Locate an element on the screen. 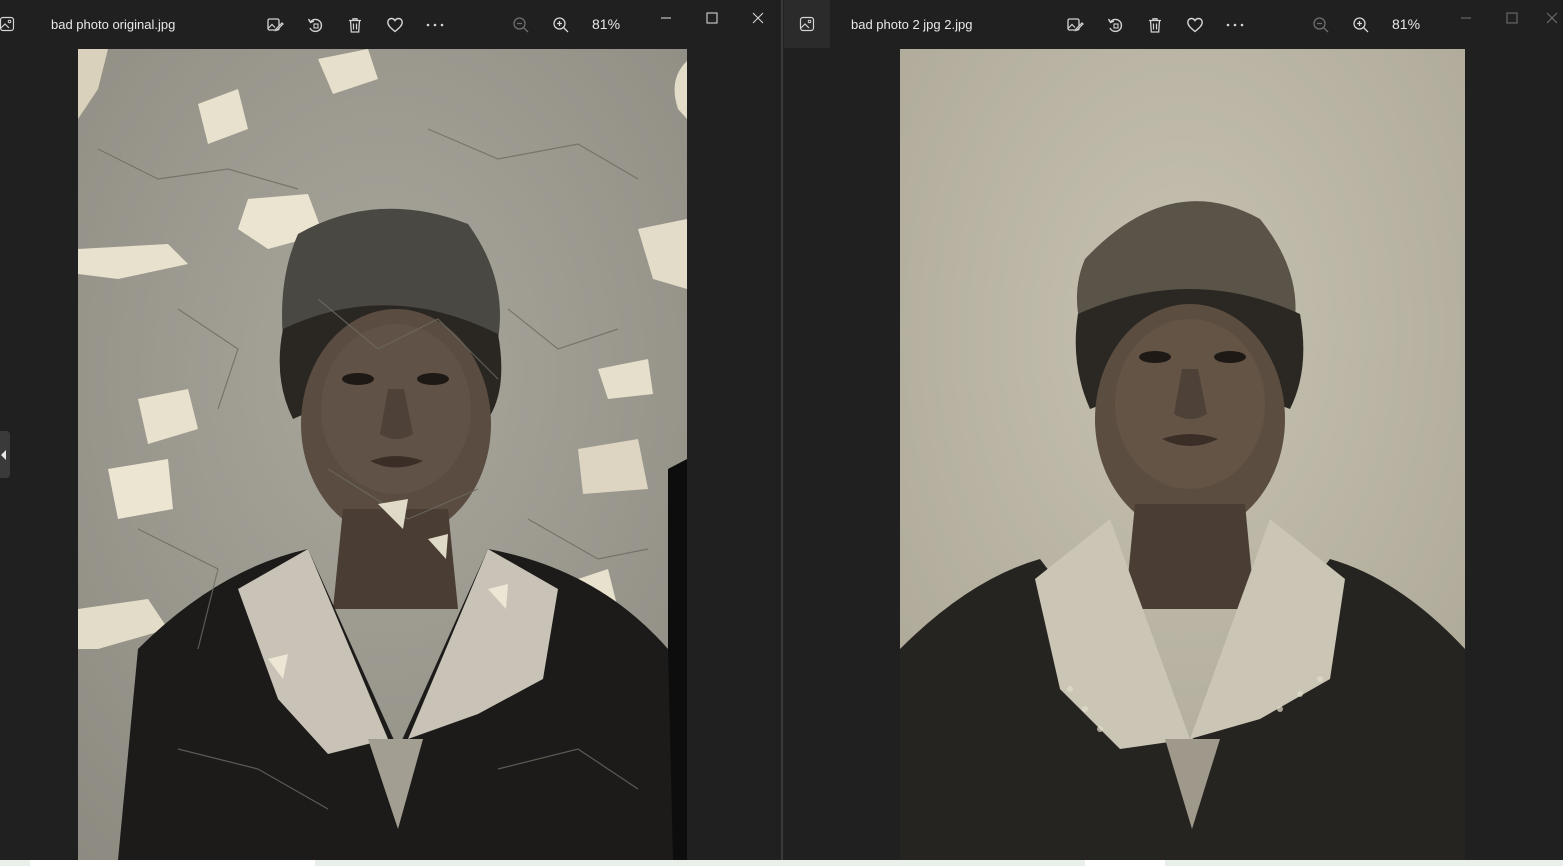 Image resolution: width=1563 pixels, height=866 pixels. previous-image-handle is located at coordinates (5, 454).